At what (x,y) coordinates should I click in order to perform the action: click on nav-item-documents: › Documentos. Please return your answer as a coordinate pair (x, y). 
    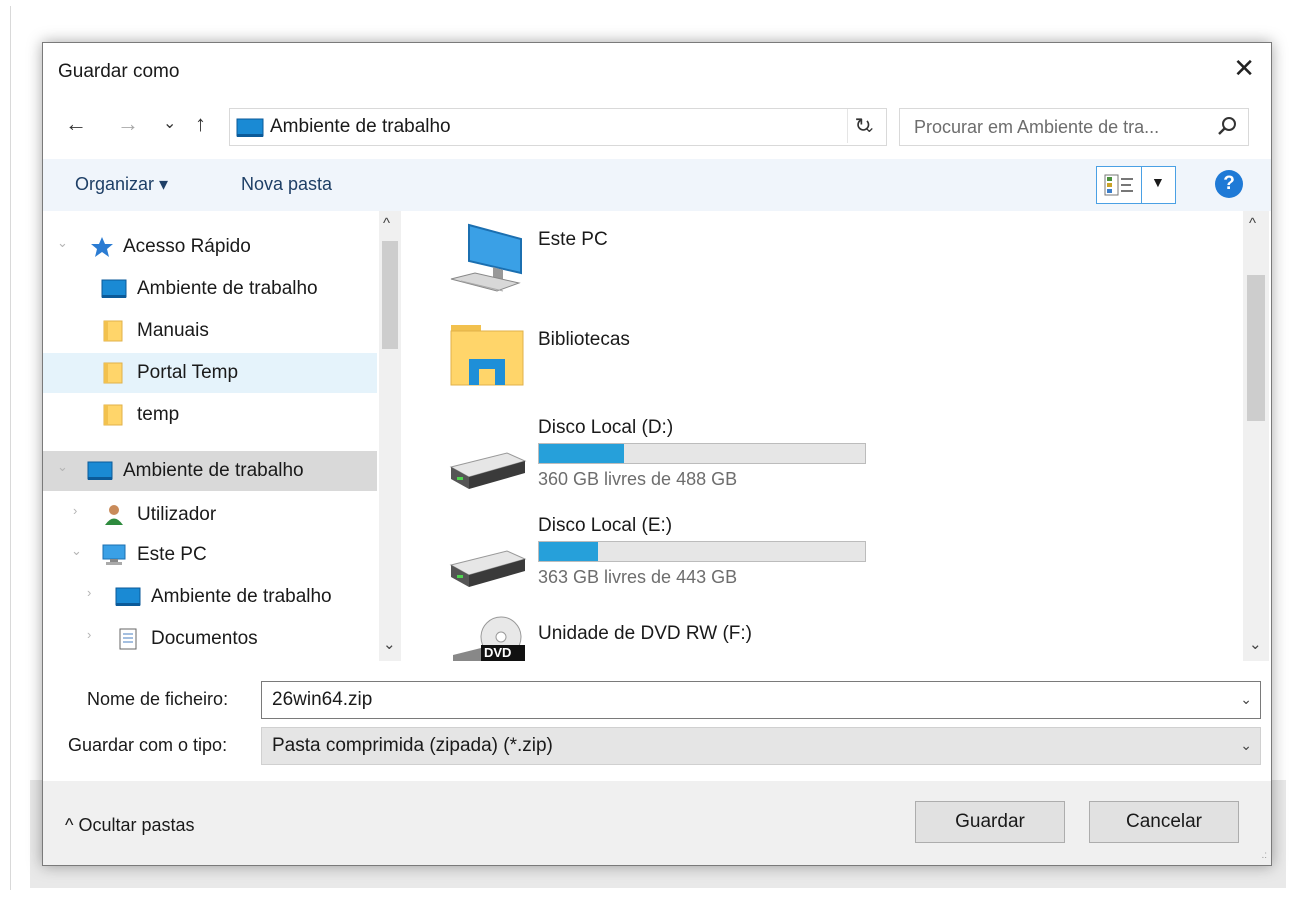
    Looking at the image, I should click on (210, 639).